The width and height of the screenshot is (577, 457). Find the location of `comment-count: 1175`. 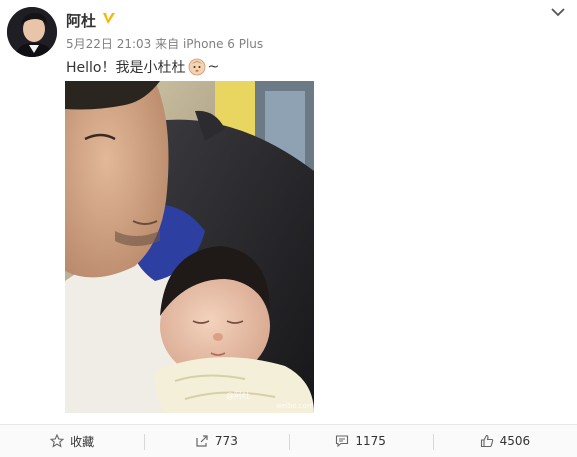

comment-count: 1175 is located at coordinates (370, 441).